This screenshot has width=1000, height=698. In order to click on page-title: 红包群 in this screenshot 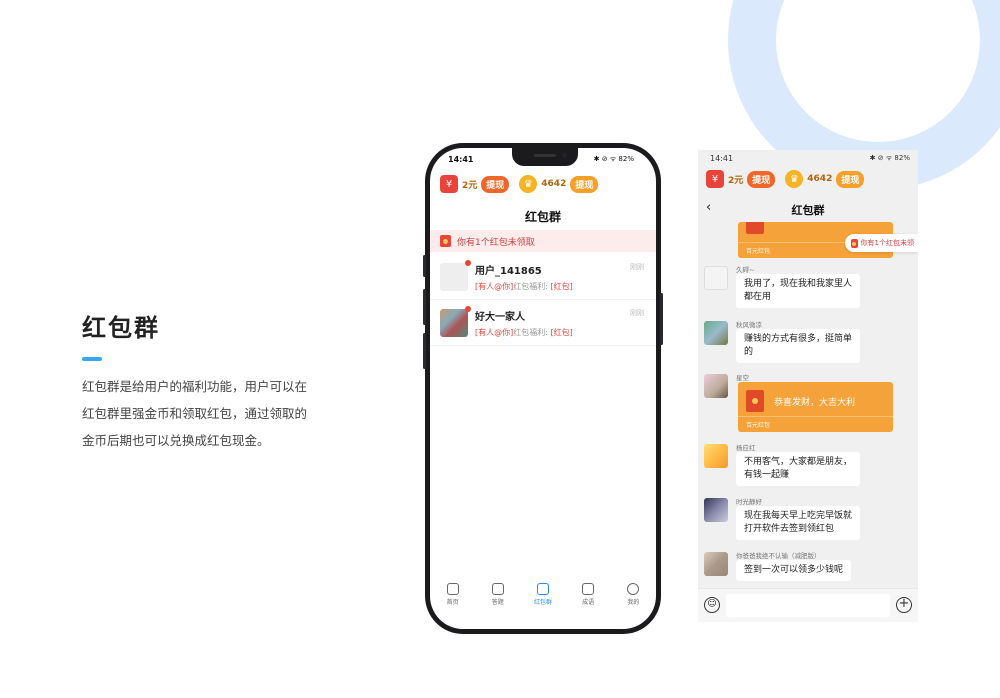, I will do `click(542, 217)`.